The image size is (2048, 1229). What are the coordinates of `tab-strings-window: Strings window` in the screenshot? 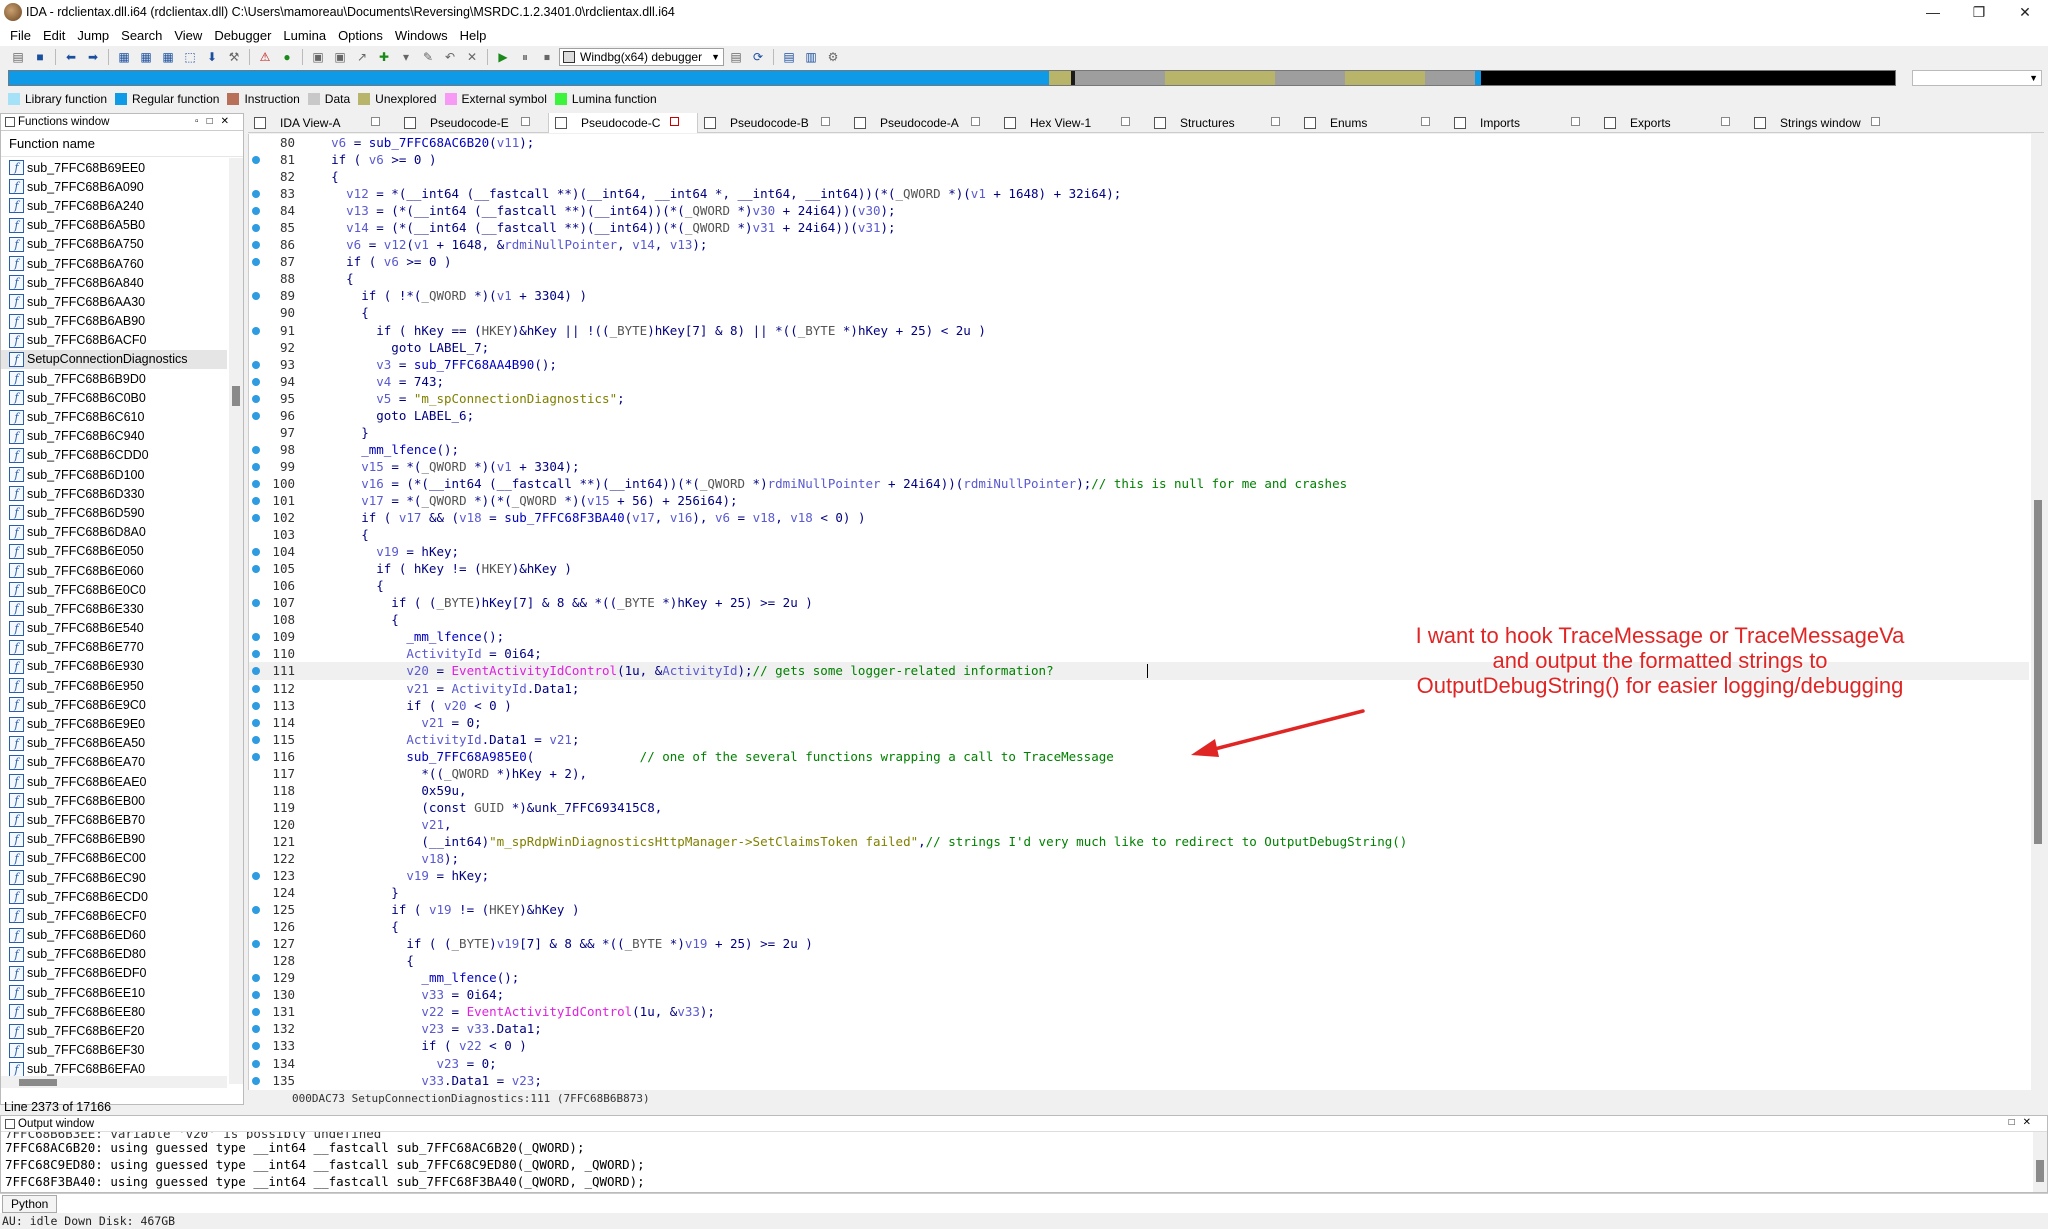 It's located at (1823, 123).